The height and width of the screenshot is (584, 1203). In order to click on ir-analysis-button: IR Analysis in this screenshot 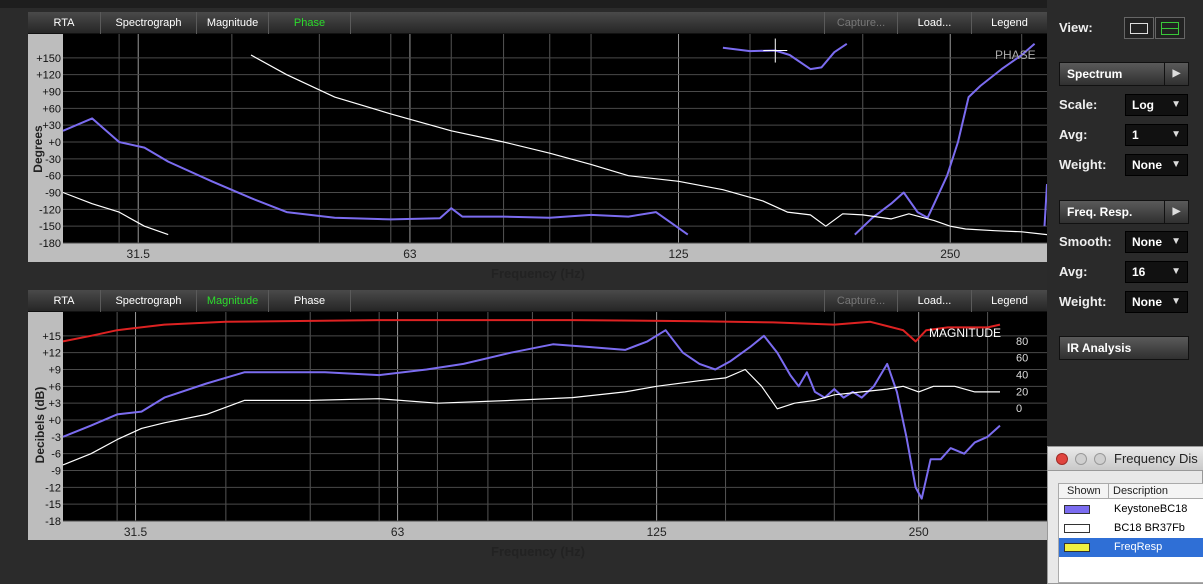, I will do `click(1124, 348)`.